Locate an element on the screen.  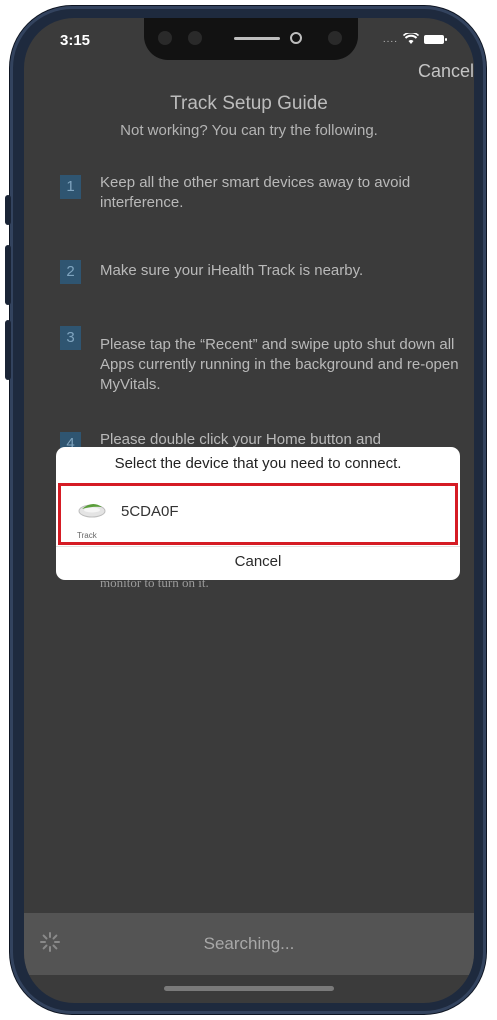
notch is located at coordinates (251, 39).